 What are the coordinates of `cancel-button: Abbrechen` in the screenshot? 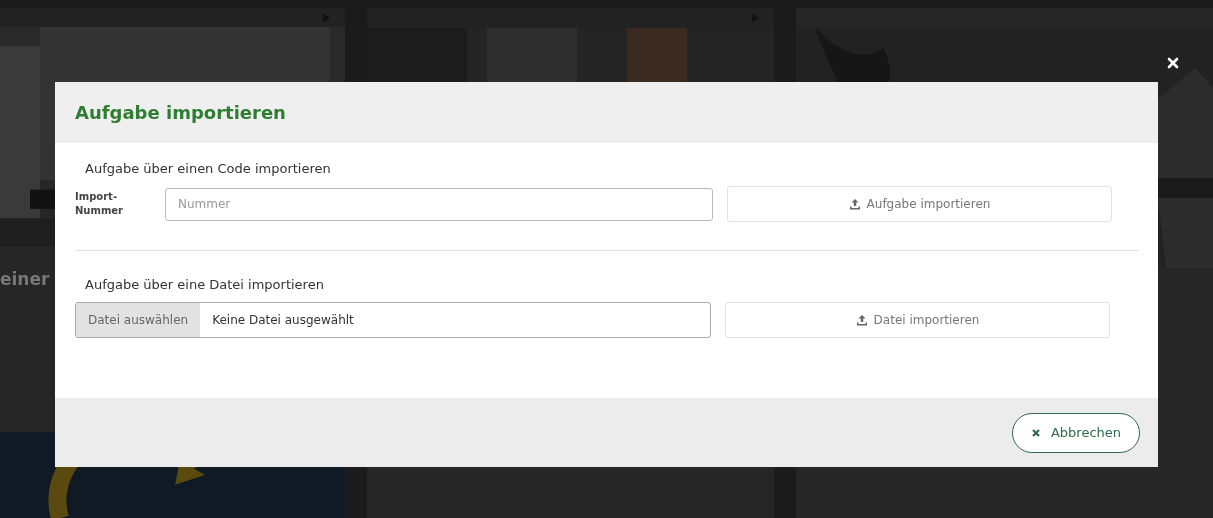 It's located at (1075, 432).